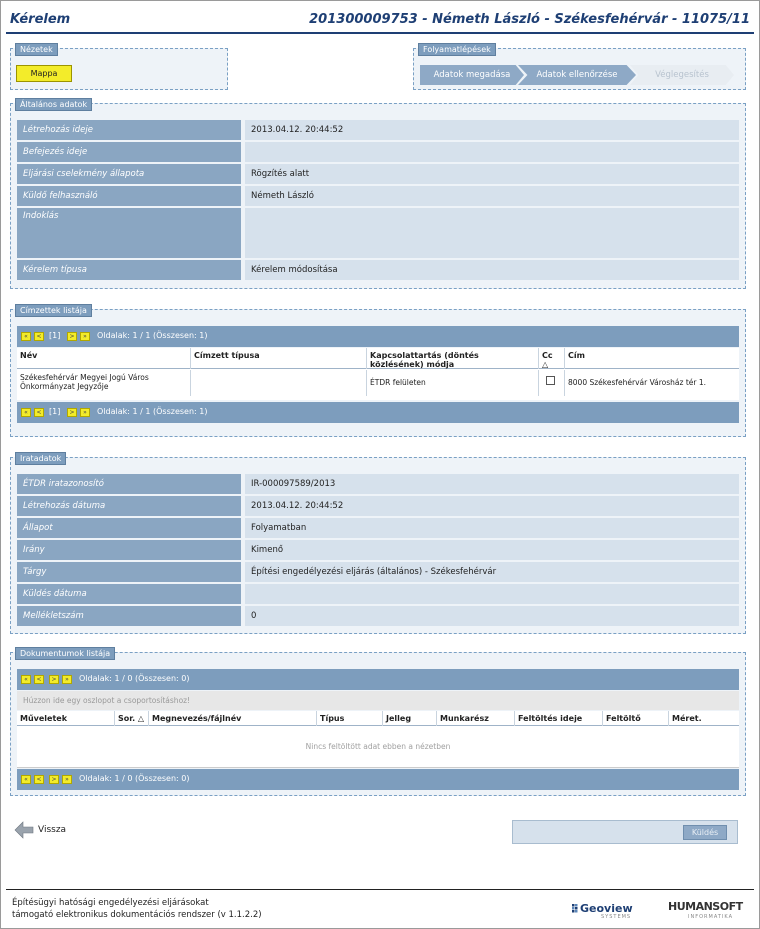  What do you see at coordinates (636, 718) in the screenshot?
I see `column-header-feltolto: Feltöltő` at bounding box center [636, 718].